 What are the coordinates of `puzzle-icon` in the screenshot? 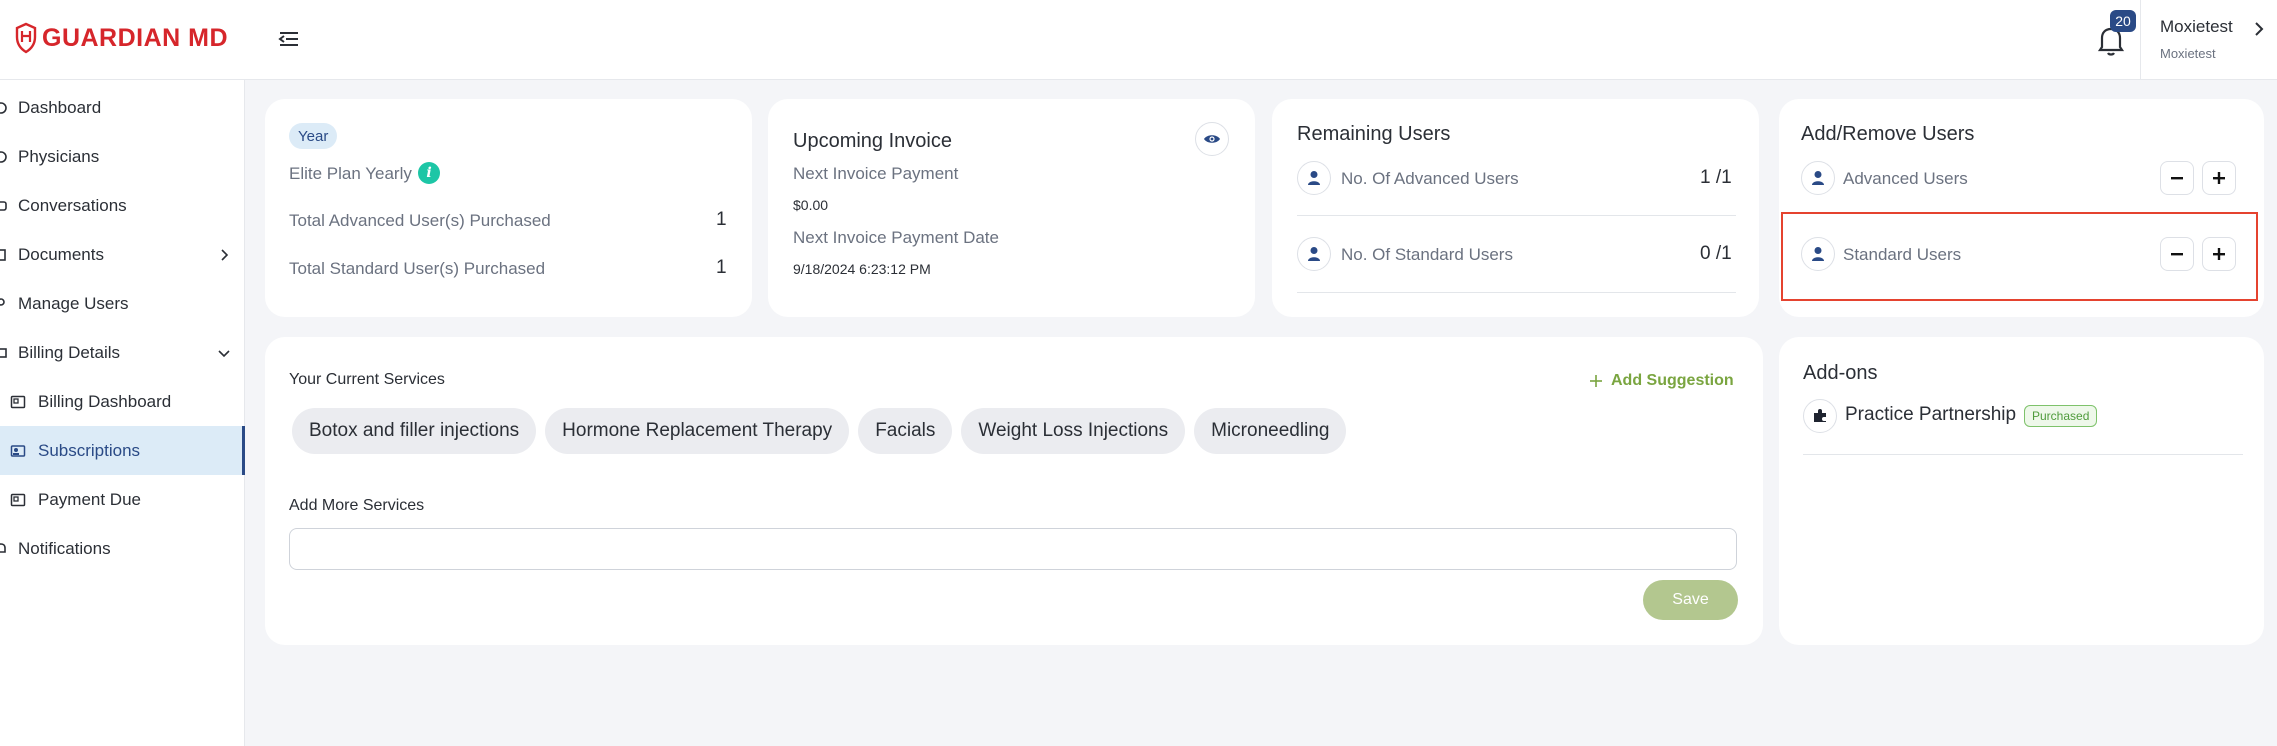 It's located at (1820, 416).